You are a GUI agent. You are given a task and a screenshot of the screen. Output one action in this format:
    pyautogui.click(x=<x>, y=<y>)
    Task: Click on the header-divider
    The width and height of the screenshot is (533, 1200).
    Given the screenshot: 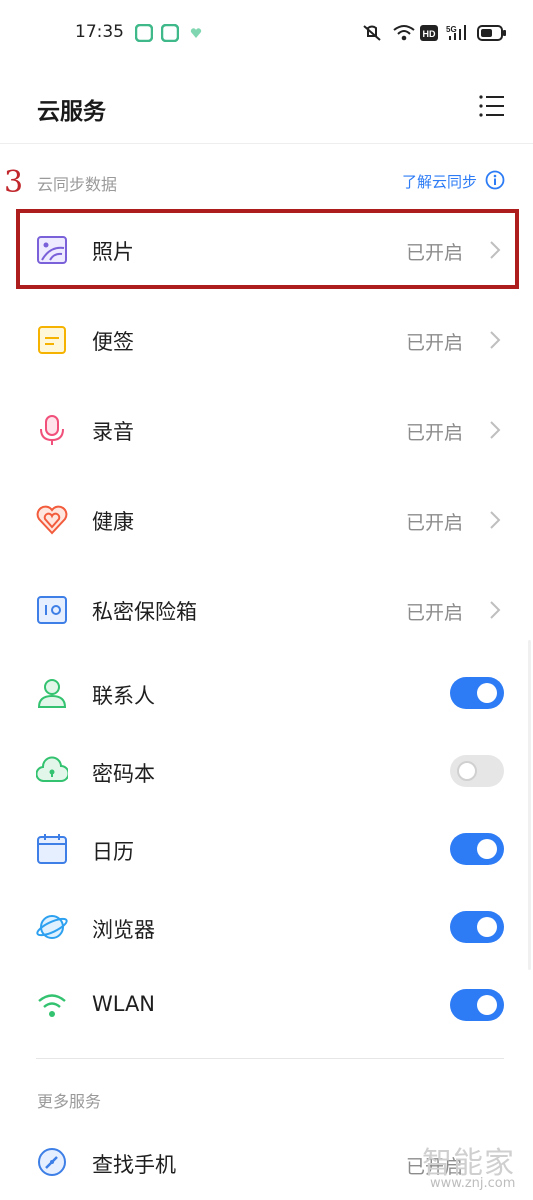 What is the action you would take?
    pyautogui.click(x=266, y=143)
    